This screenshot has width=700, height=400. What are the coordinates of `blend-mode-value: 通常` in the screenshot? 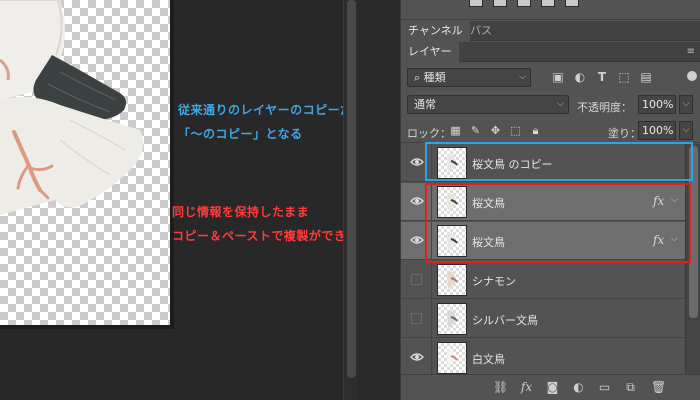 It's located at (425, 104).